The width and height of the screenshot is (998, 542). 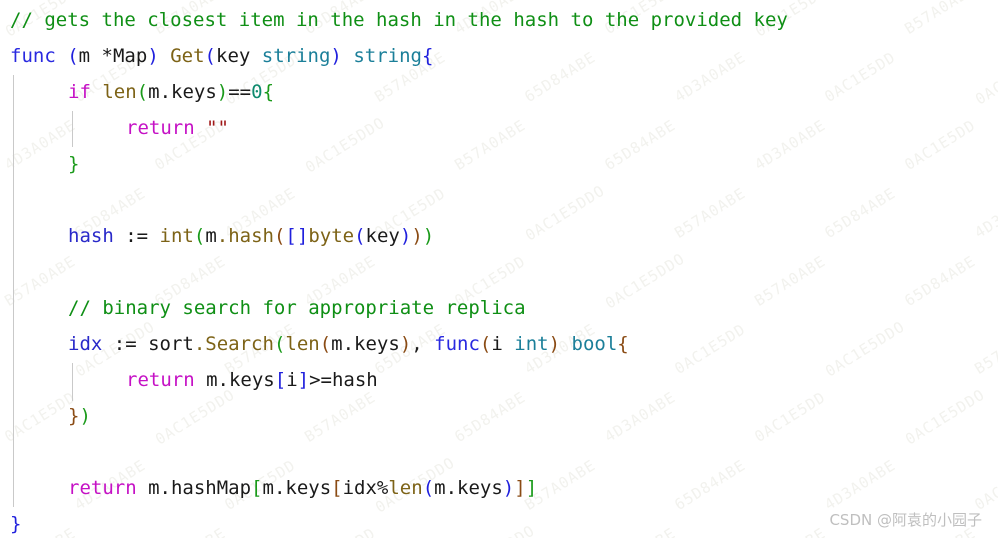 I want to click on code-token: ==, so click(x=240, y=92).